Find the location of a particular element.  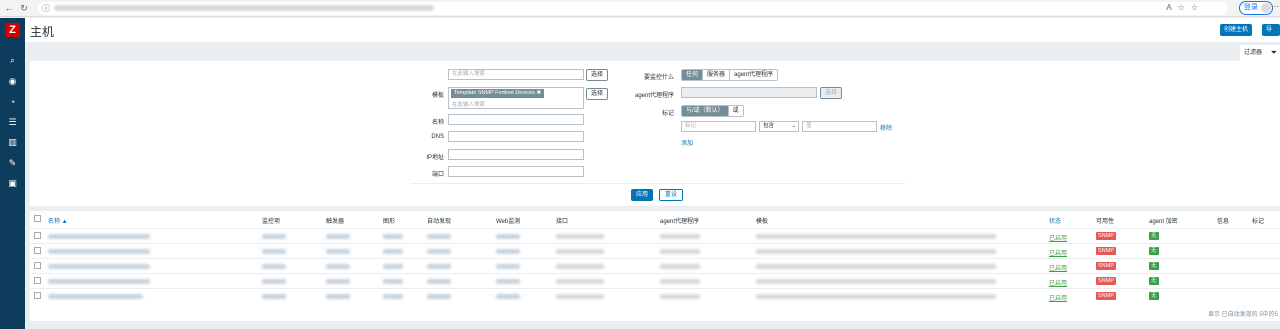

login-button: 登录 is located at coordinates (1256, 8).